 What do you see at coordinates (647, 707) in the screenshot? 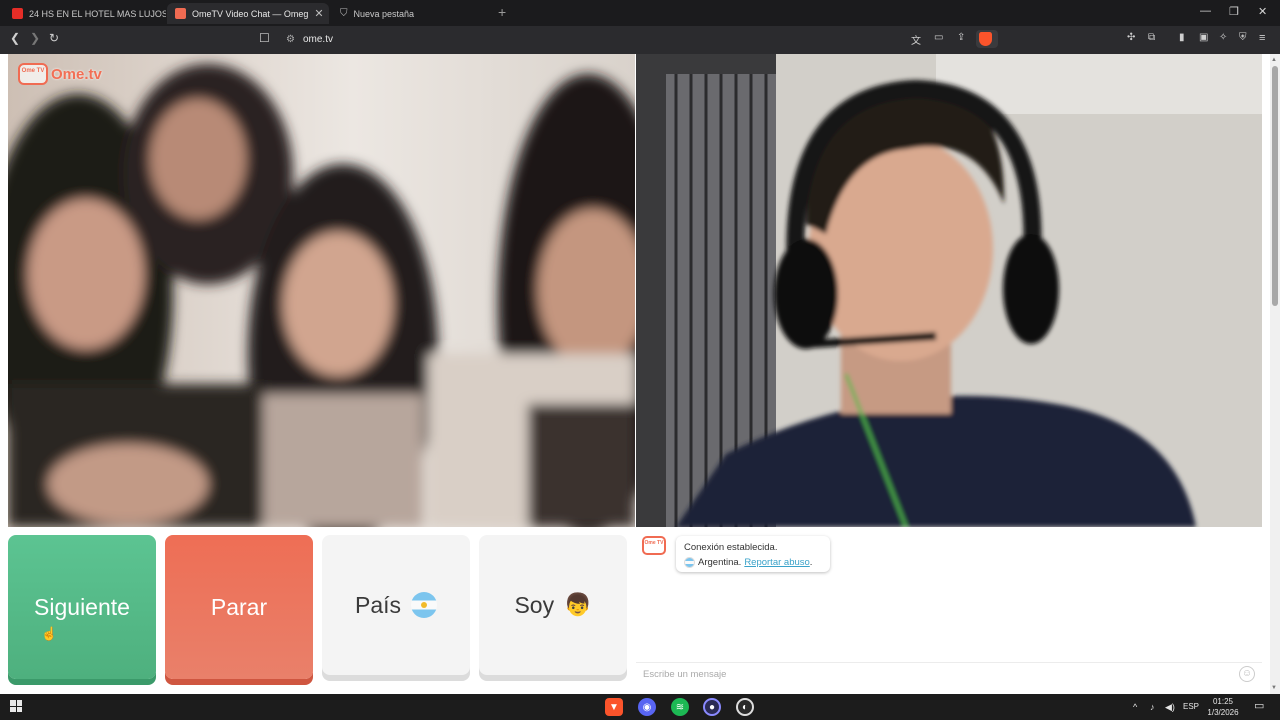
I see `discord-app-icon: ◉` at bounding box center [647, 707].